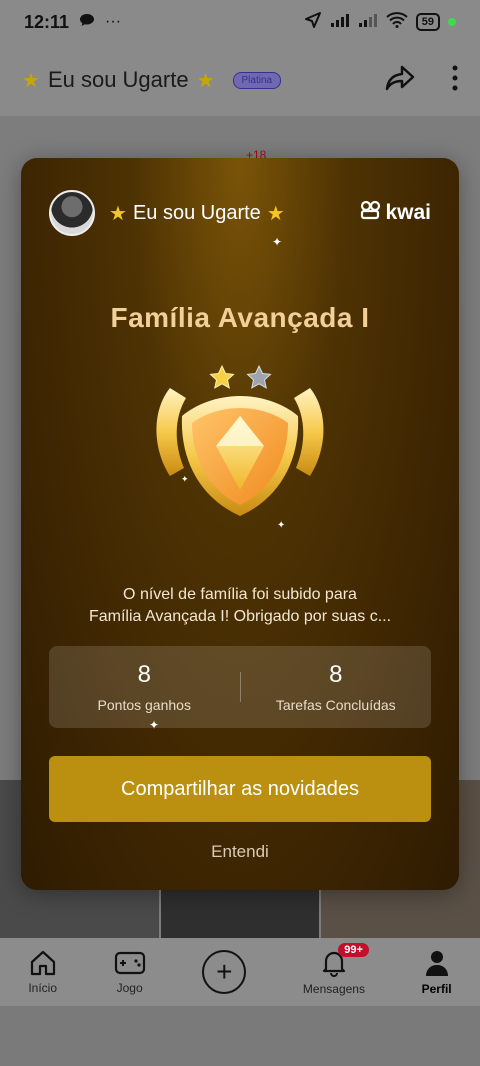 Image resolution: width=480 pixels, height=1066 pixels. Describe the element at coordinates (452, 22) in the screenshot. I see `privacy-dot-icon` at that location.